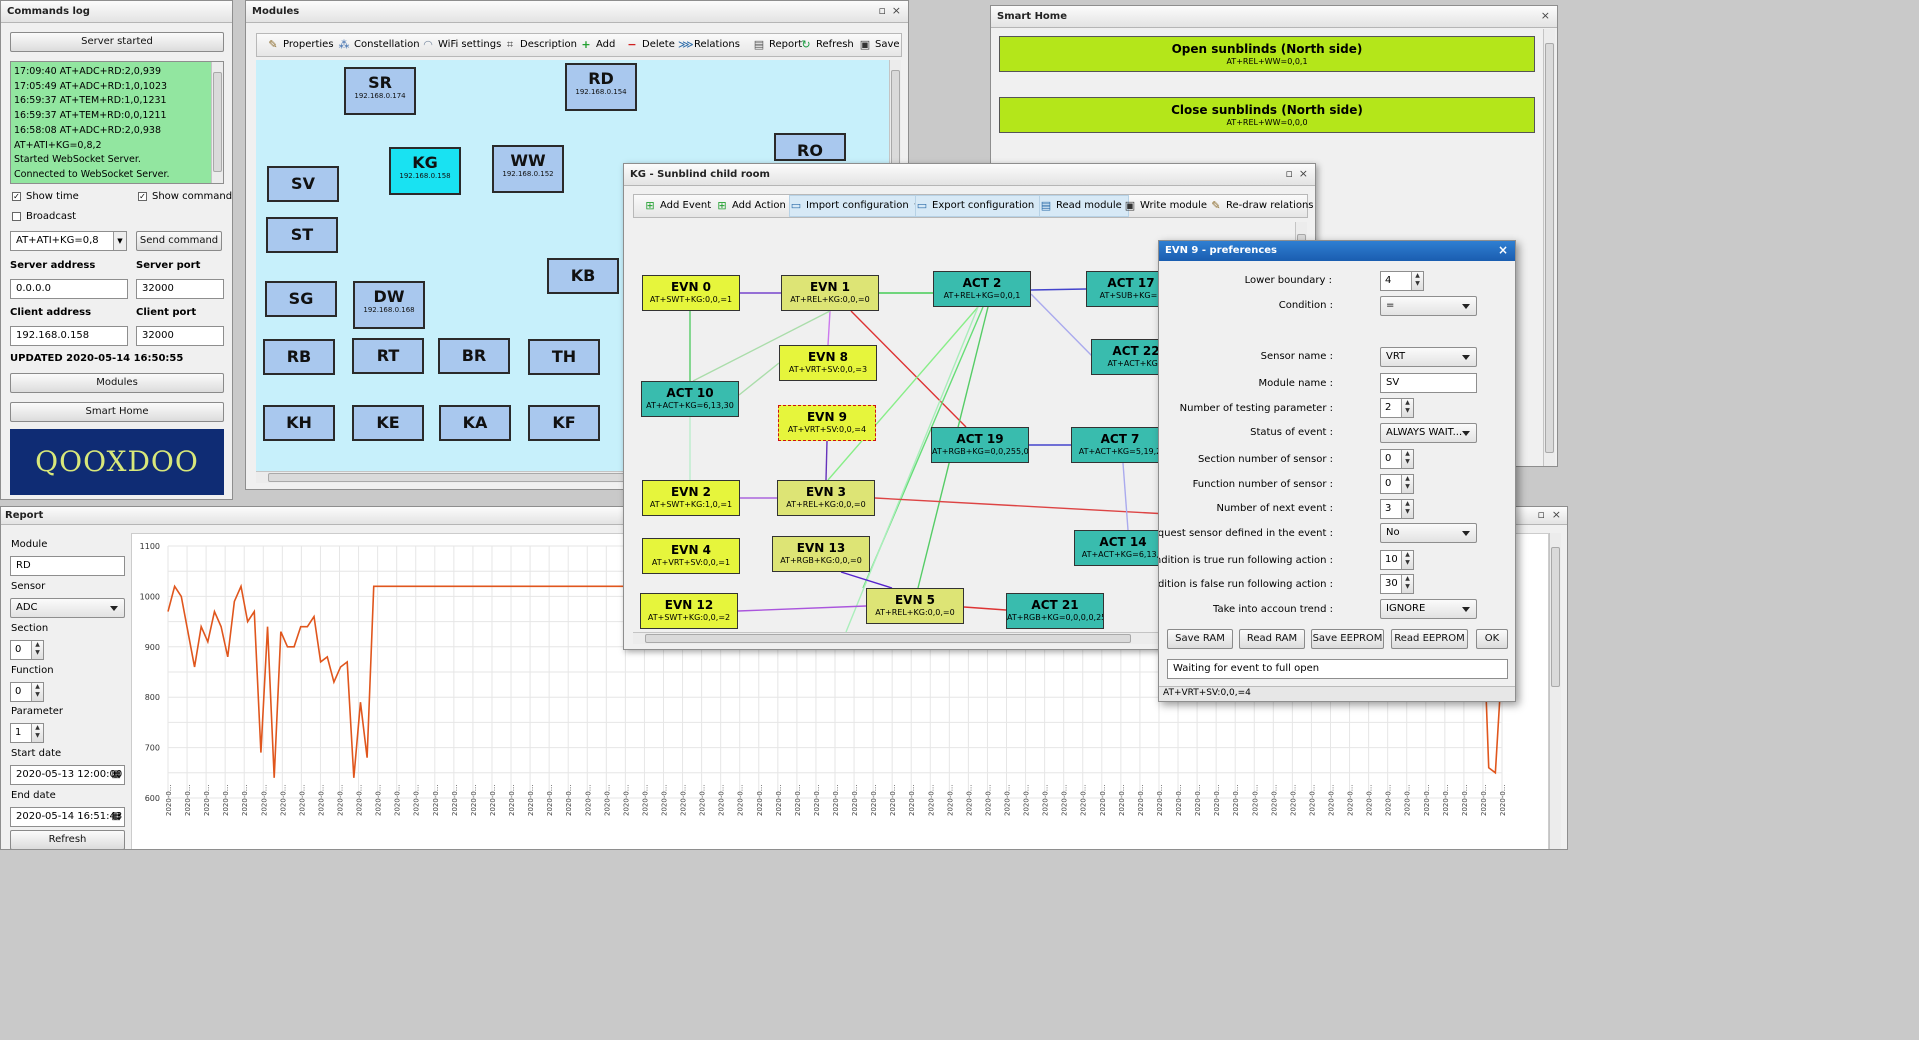  I want to click on log-scrollbar, so click(217, 122).